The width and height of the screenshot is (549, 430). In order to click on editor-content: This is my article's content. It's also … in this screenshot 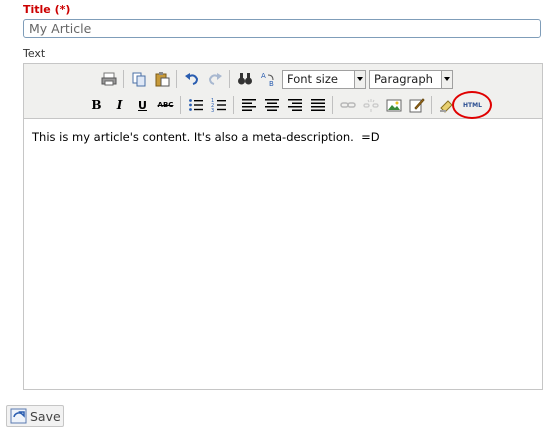, I will do `click(206, 137)`.